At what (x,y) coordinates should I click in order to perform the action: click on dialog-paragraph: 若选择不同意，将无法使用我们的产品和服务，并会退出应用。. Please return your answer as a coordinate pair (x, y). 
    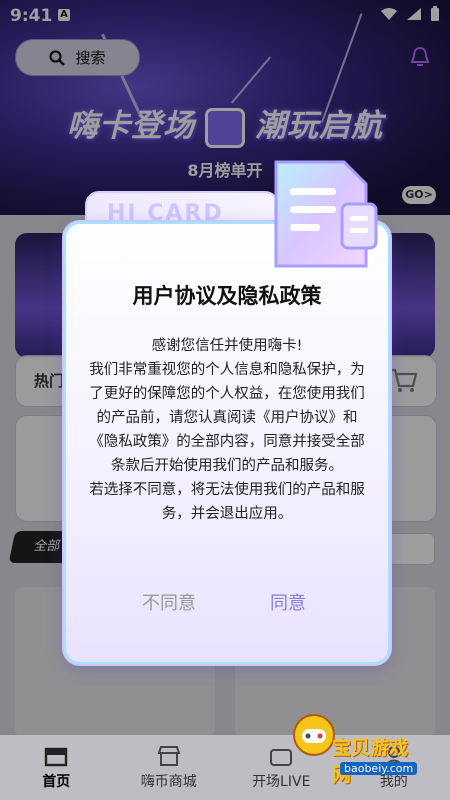
    Looking at the image, I should click on (227, 502).